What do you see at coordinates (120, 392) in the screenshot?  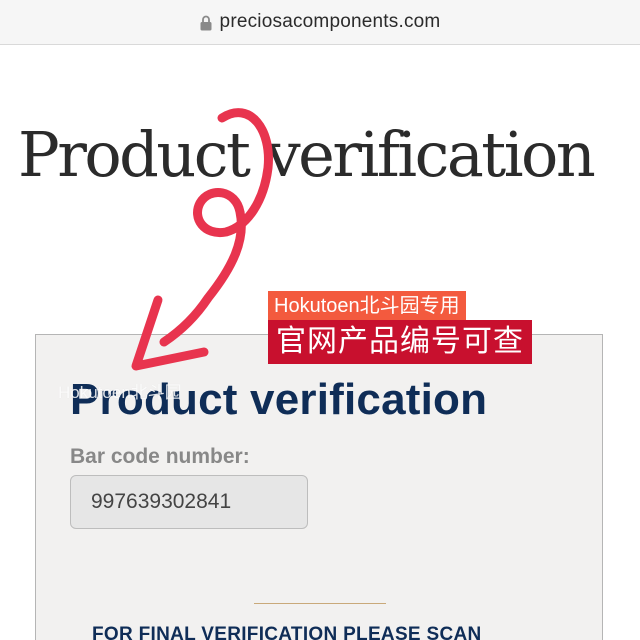 I see `watermark-text: Hokutoen北斗园` at bounding box center [120, 392].